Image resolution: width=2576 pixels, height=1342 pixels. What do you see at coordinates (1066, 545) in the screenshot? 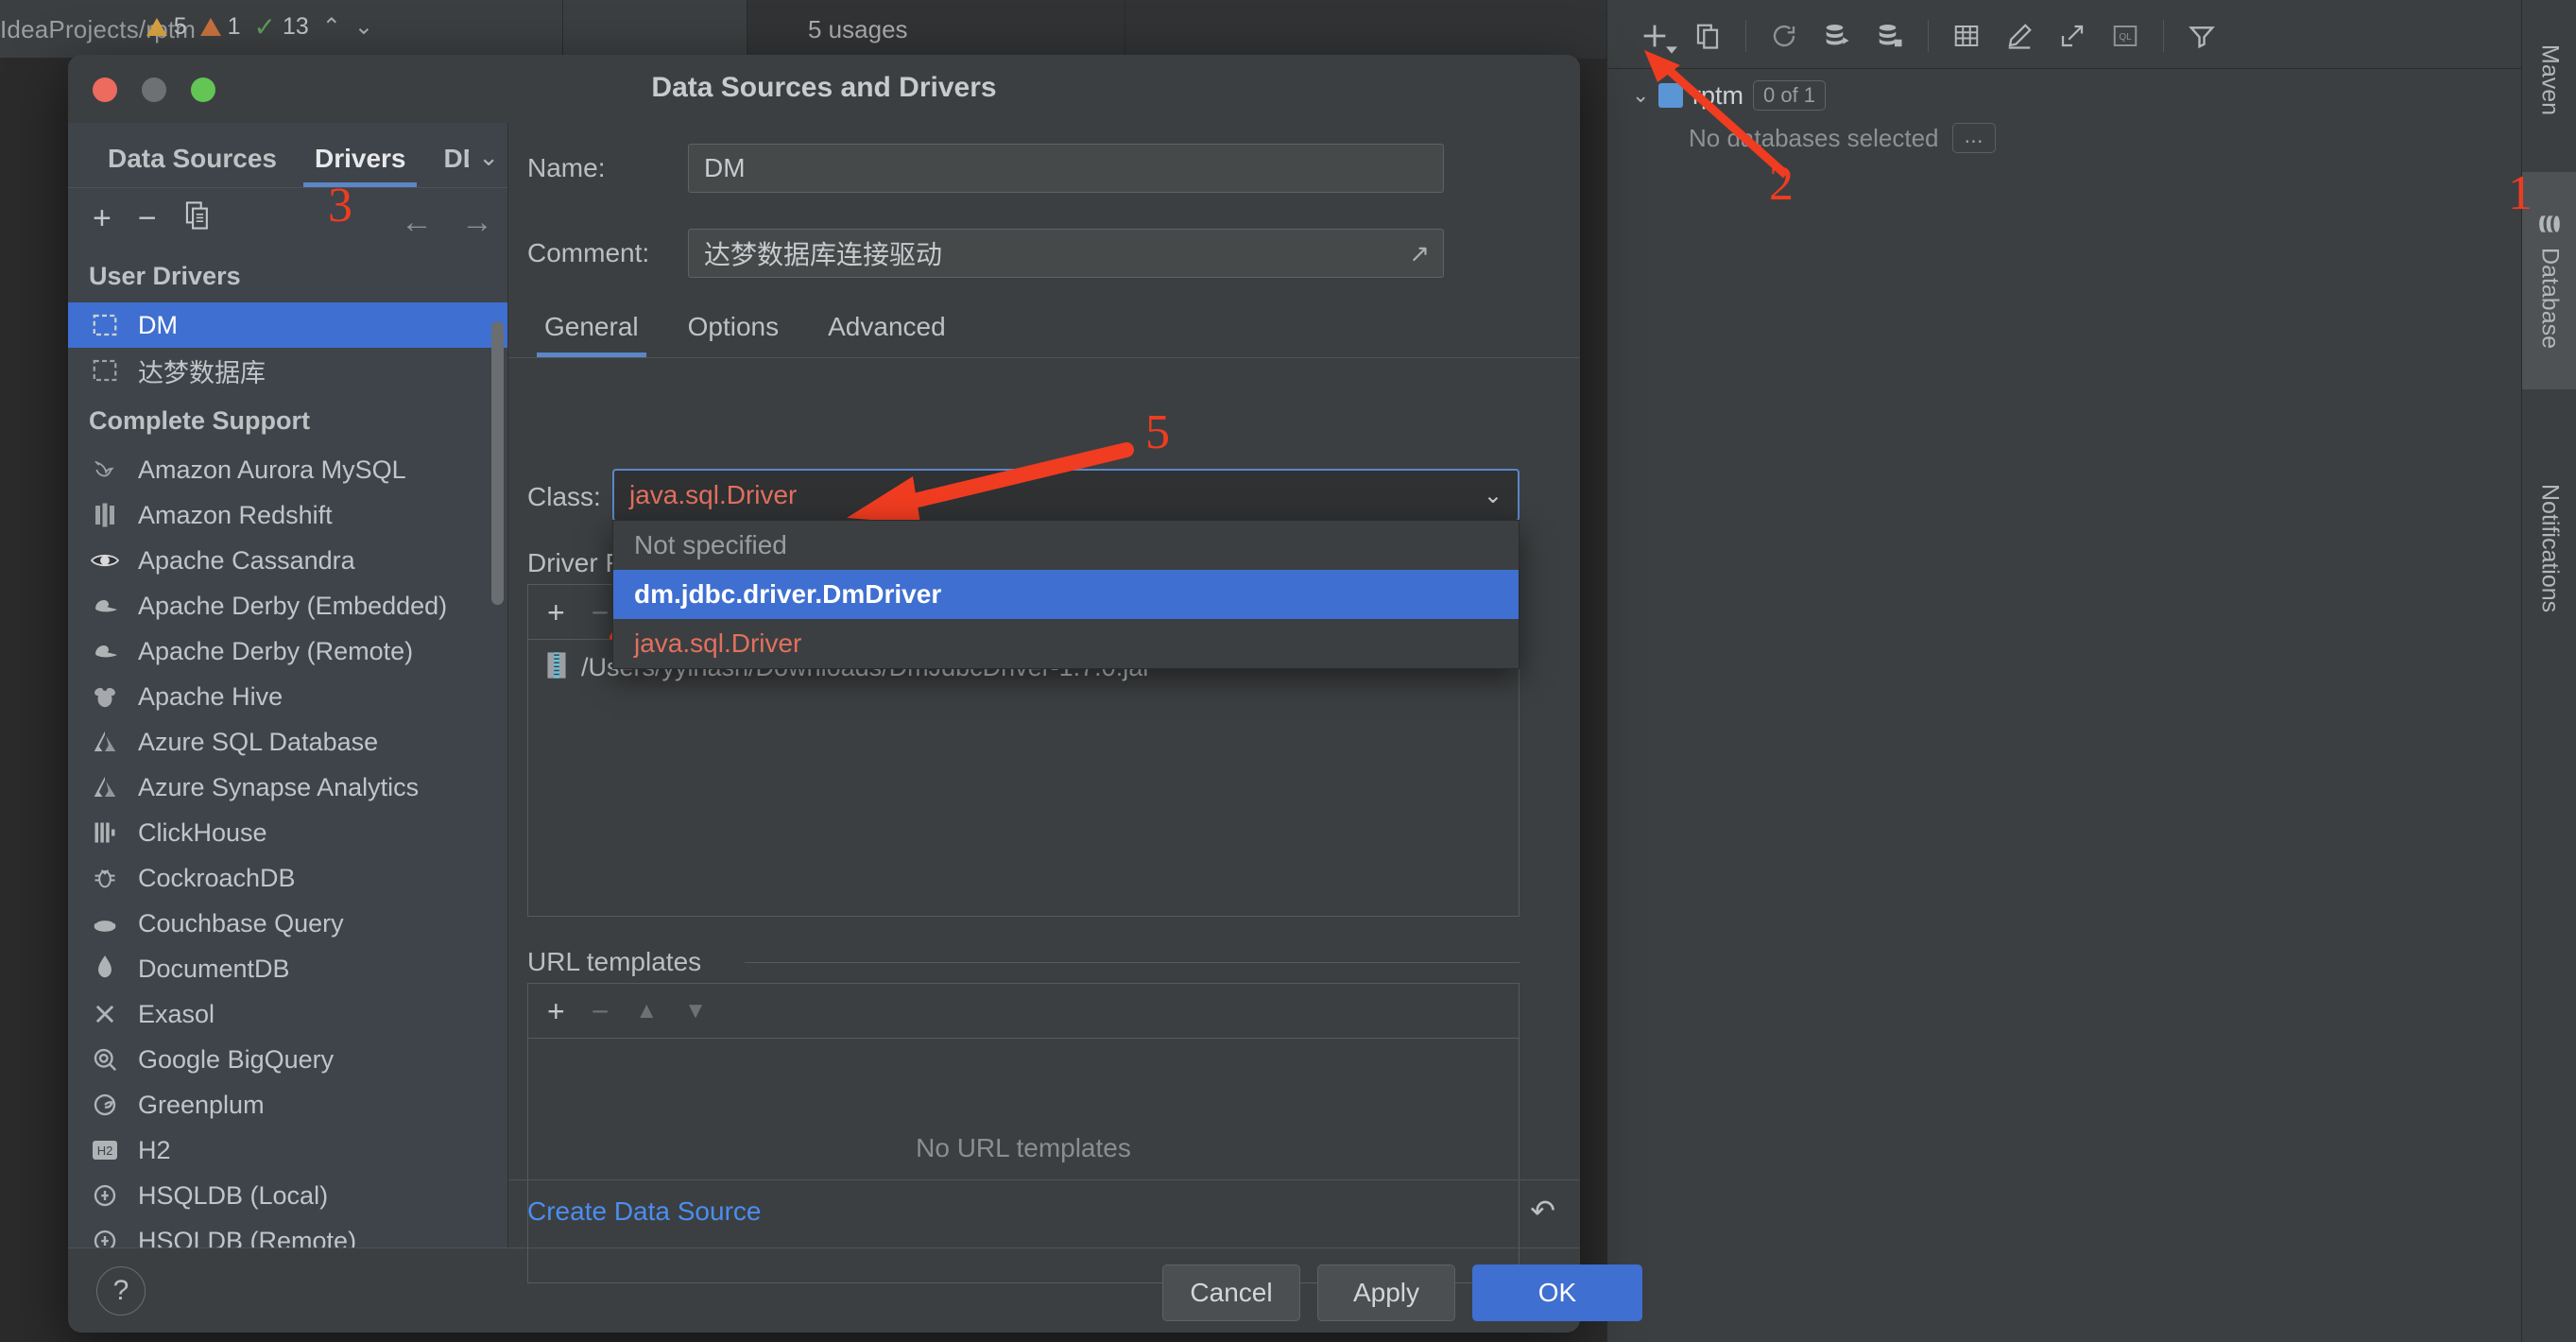
I see `dropdown-option-not-specified: Not specified` at bounding box center [1066, 545].